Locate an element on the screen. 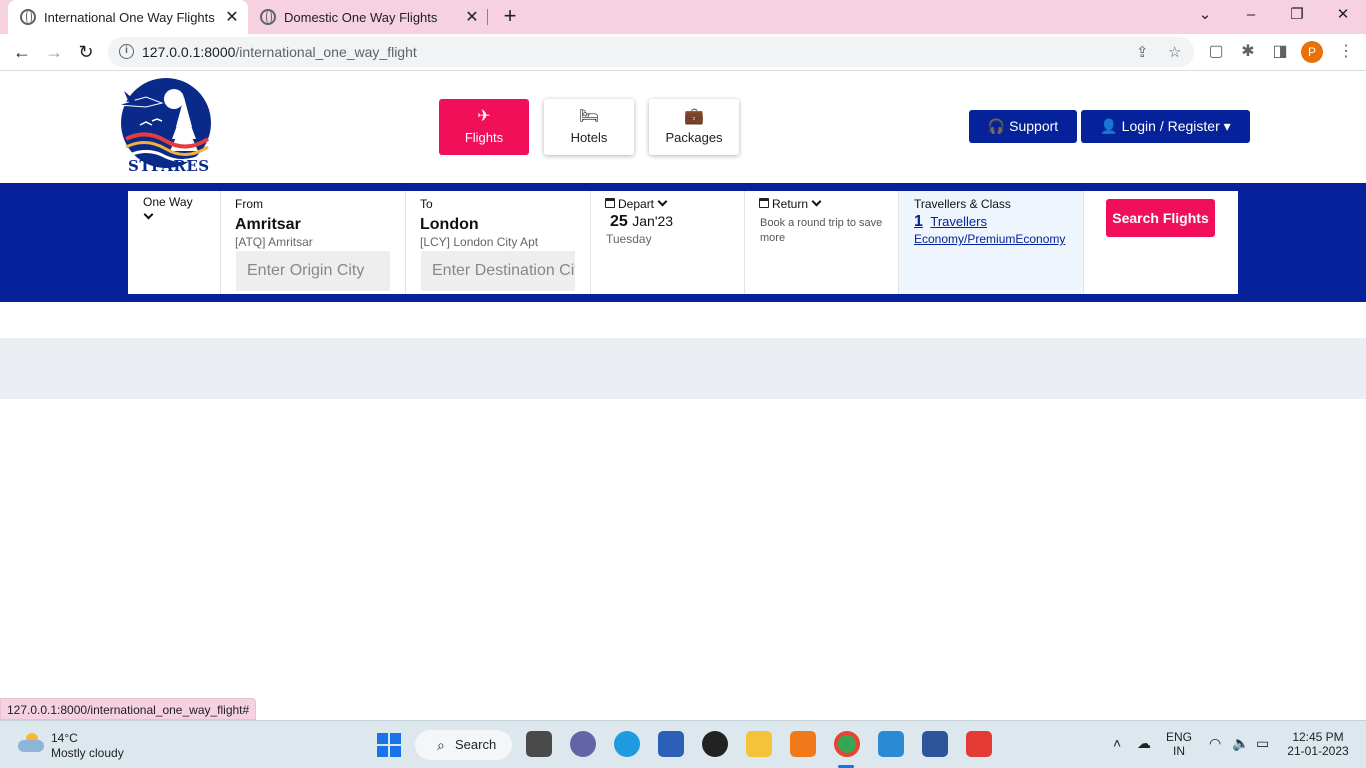 The image size is (1366, 768). suitcase-icon: 💼 is located at coordinates (694, 116).